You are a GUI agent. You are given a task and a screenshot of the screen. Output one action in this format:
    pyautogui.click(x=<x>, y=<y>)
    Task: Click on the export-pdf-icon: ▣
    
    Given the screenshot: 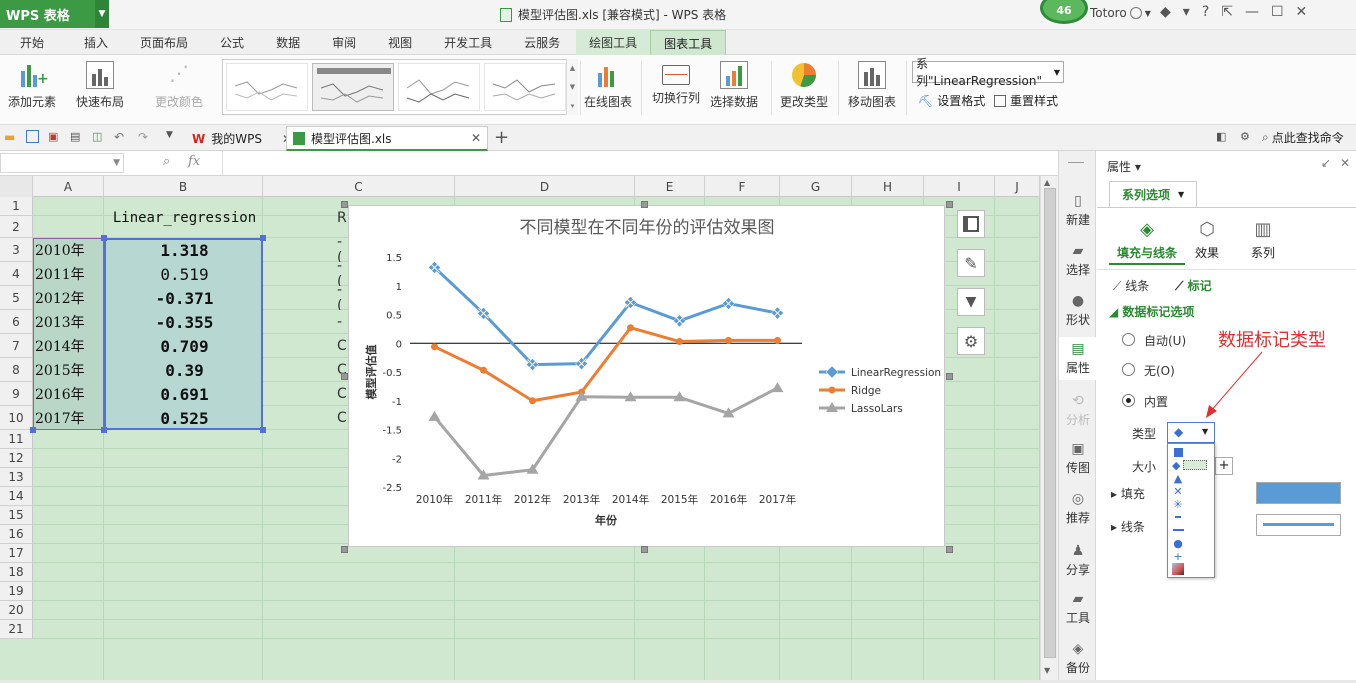 What is the action you would take?
    pyautogui.click(x=56, y=138)
    